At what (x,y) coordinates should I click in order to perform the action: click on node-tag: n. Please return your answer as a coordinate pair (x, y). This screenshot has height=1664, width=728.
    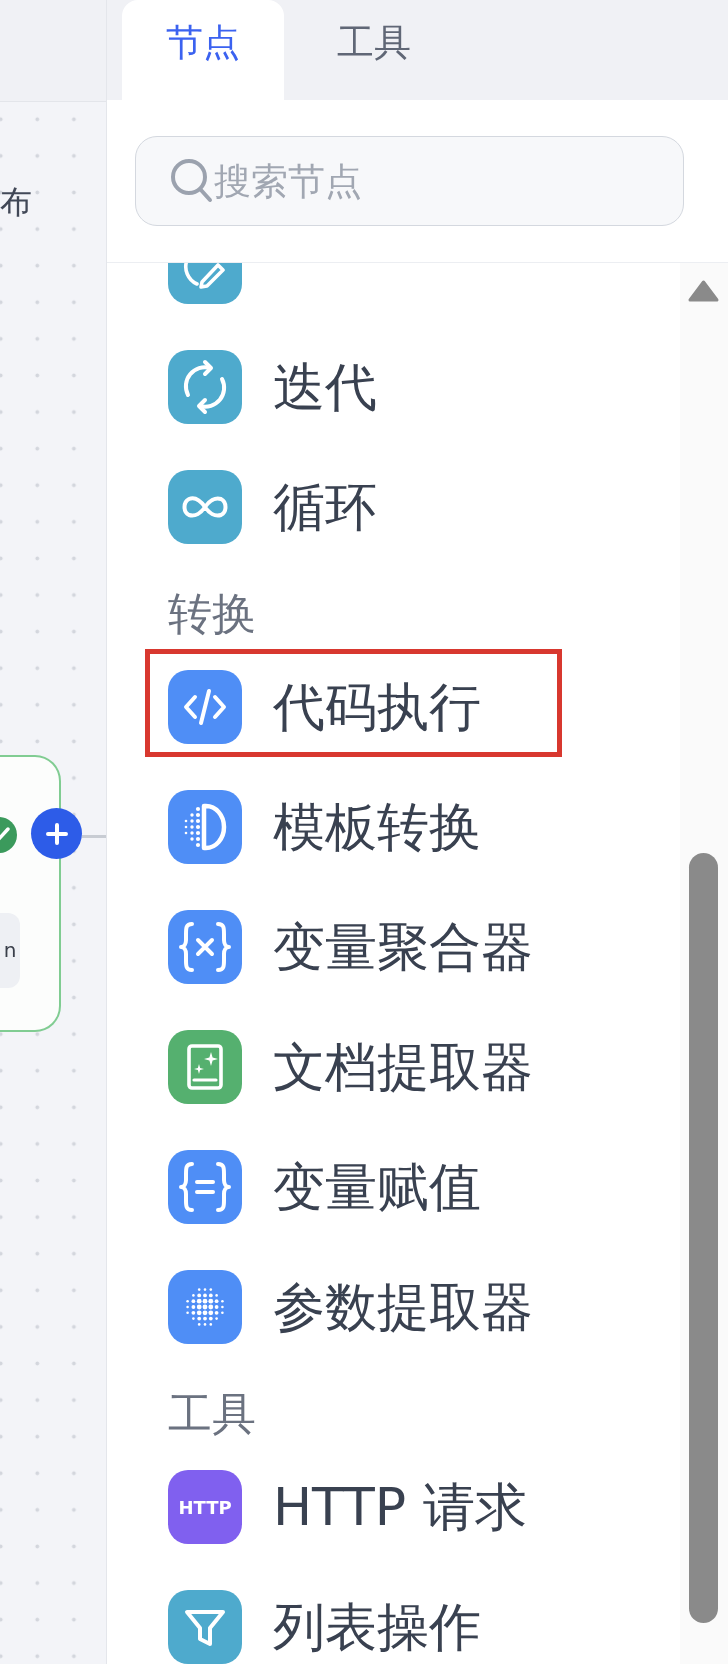
    Looking at the image, I should click on (10, 950).